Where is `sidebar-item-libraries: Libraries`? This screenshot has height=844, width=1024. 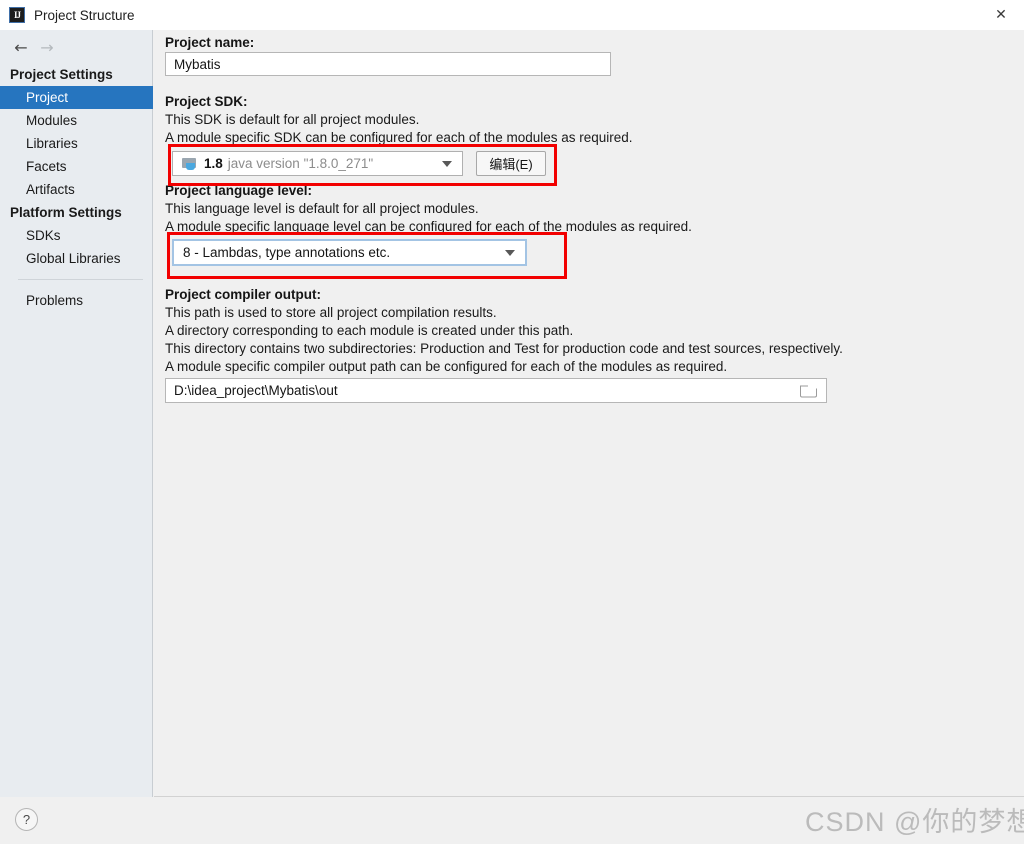 sidebar-item-libraries: Libraries is located at coordinates (76, 143).